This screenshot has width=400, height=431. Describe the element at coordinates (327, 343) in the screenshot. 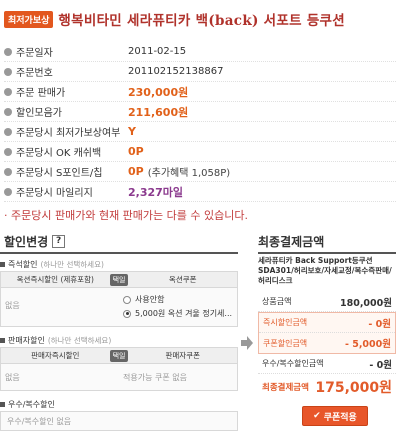

I see `coupon-discount-amount-row: 쿠폰할인금액 - 5,000원` at that location.